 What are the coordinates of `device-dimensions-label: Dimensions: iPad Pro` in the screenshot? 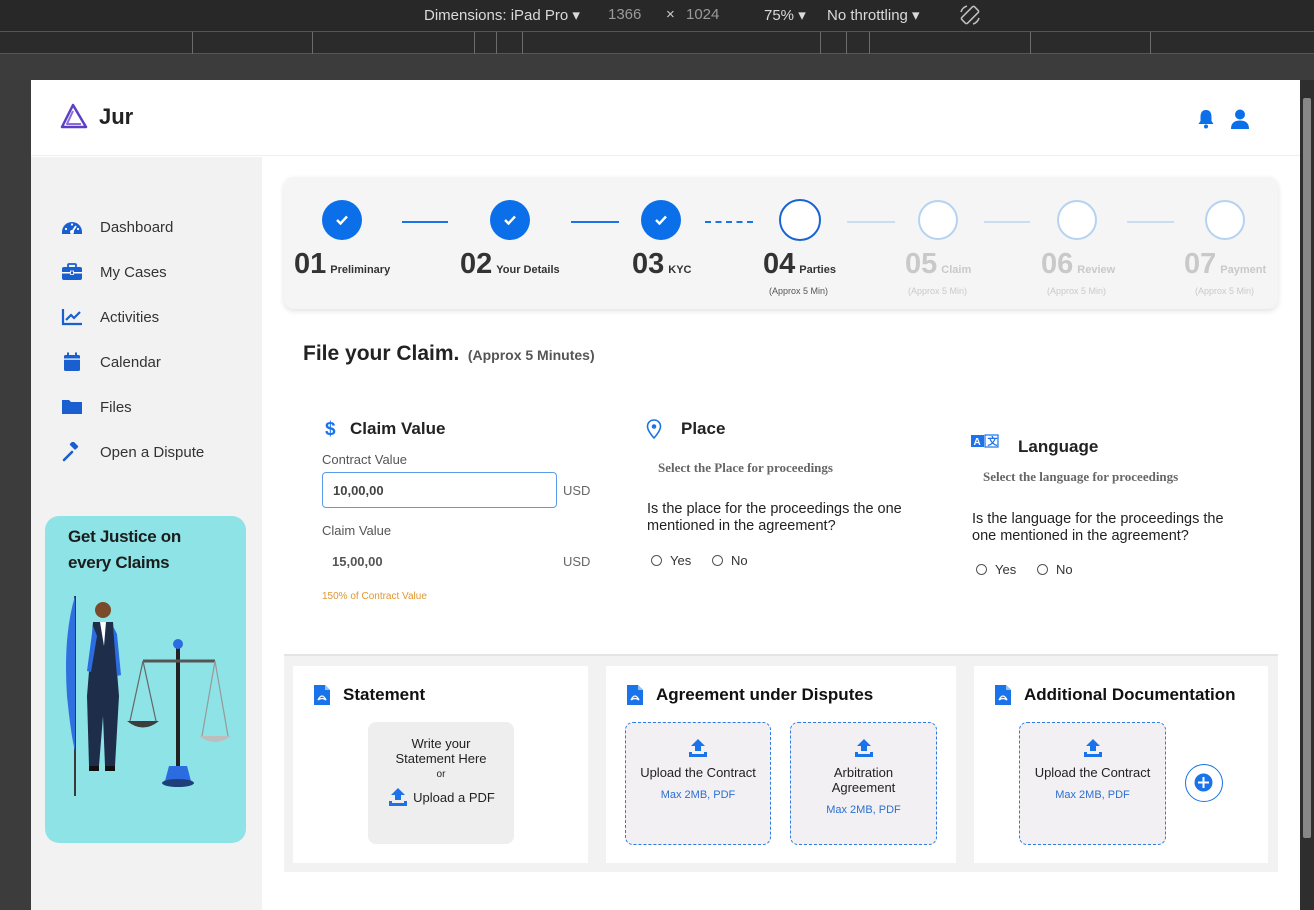 It's located at (496, 15).